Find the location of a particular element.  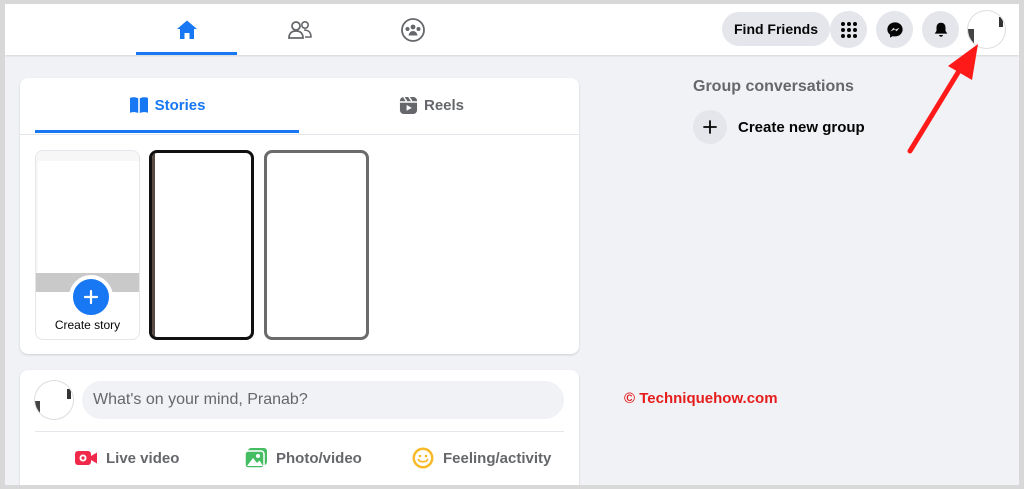

messenger-icon is located at coordinates (894, 29).